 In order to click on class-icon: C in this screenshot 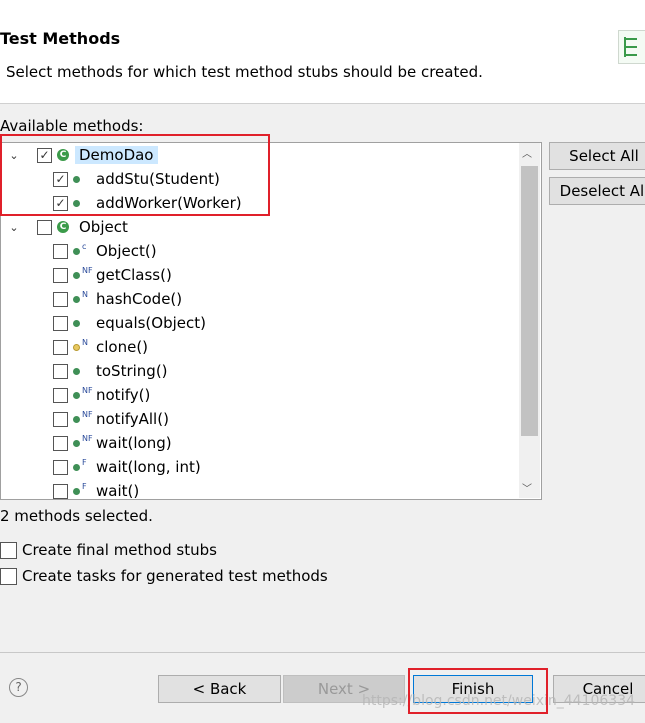, I will do `click(63, 227)`.